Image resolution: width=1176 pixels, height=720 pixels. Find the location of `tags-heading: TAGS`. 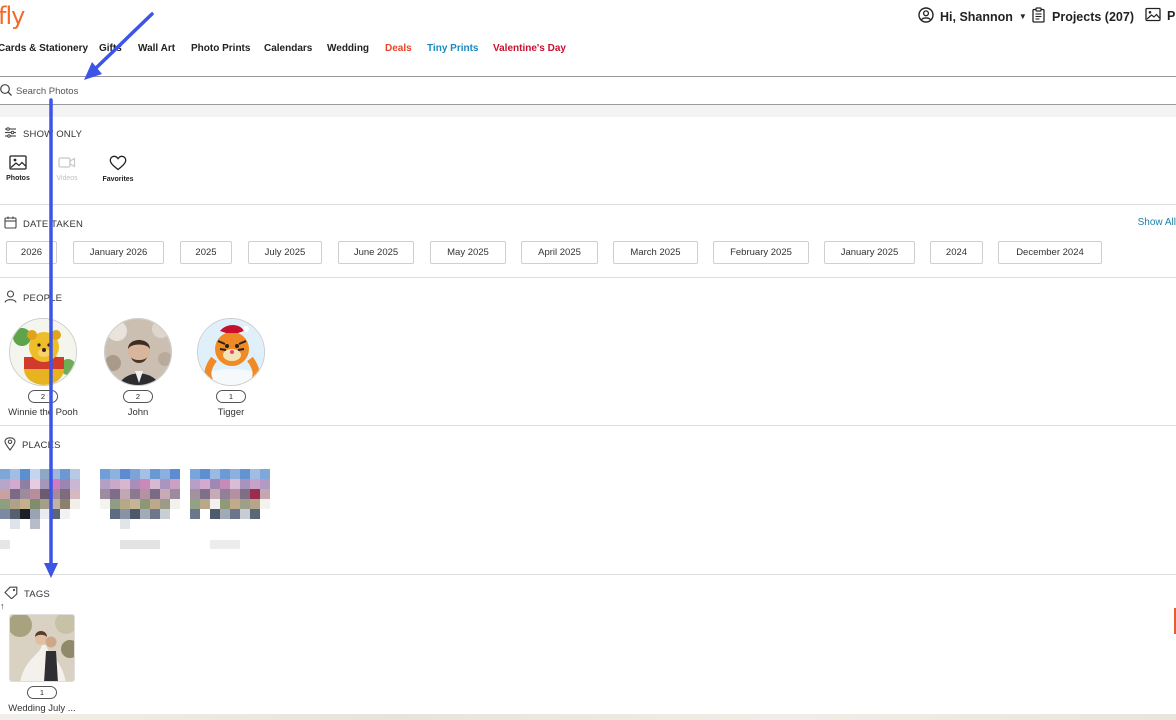

tags-heading: TAGS is located at coordinates (27, 594).